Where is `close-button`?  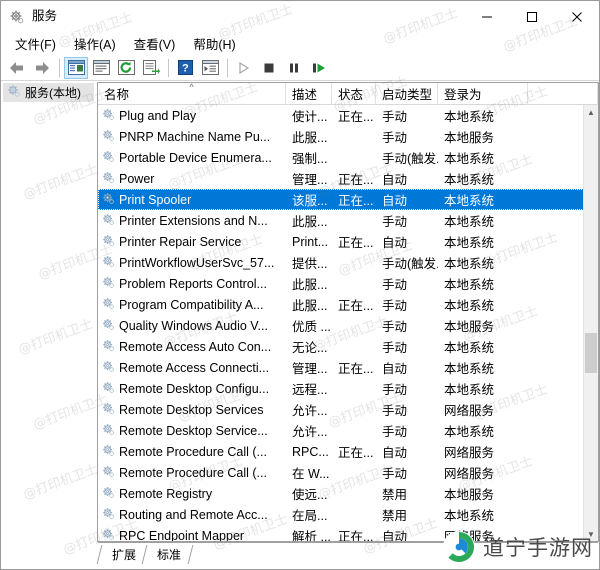 close-button is located at coordinates (576, 16).